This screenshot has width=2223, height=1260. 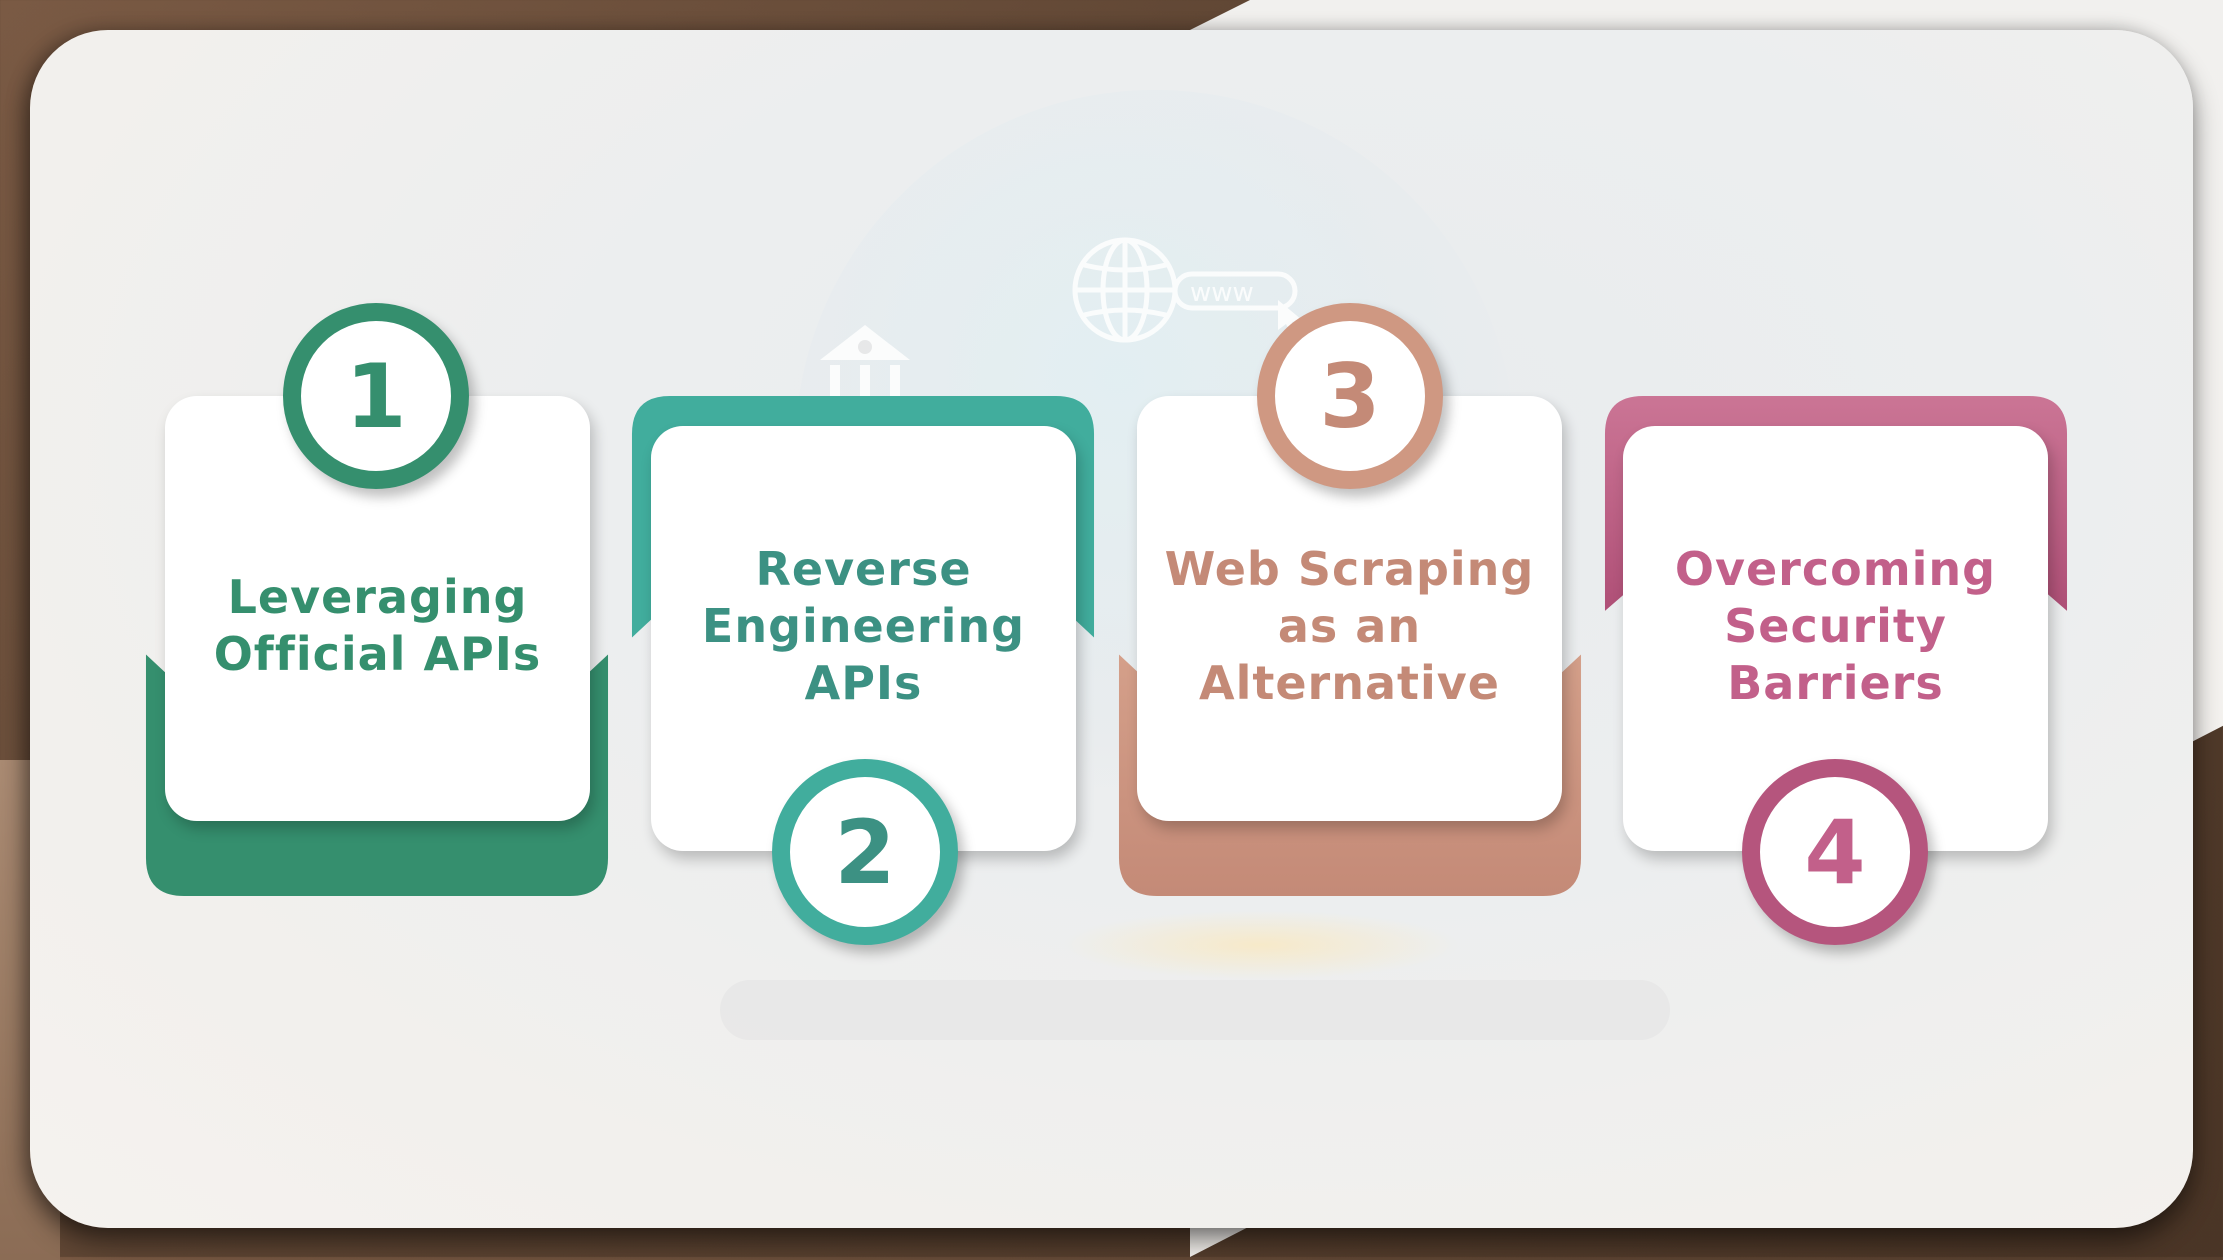 I want to click on background-phone, so click(x=1195, y=1010).